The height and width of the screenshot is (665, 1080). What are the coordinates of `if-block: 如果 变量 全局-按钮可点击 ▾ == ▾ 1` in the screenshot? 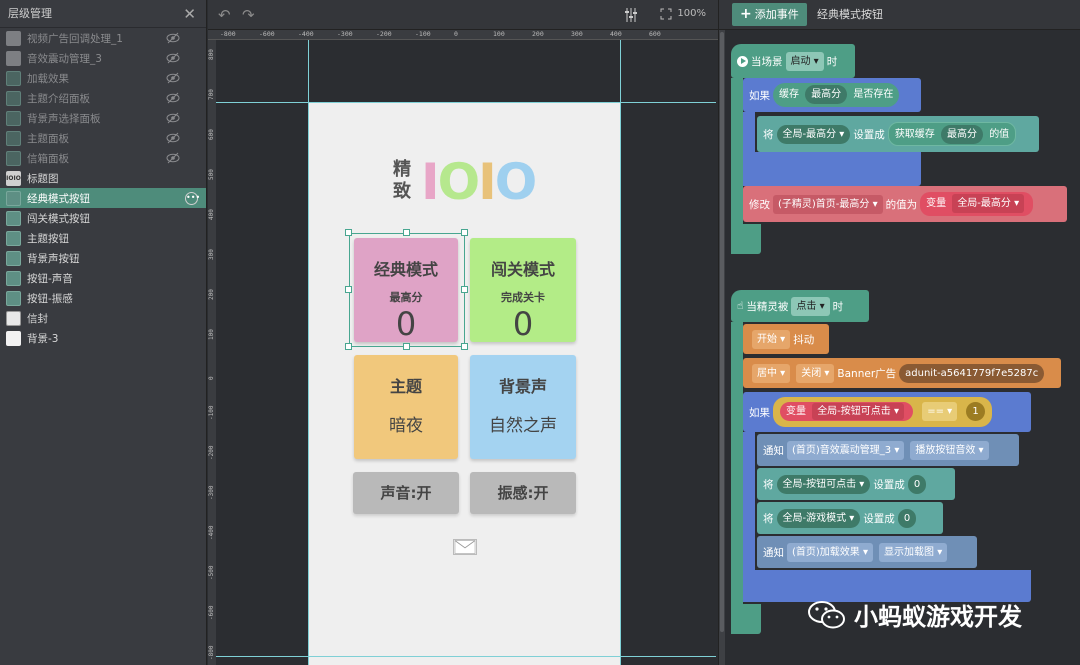 It's located at (887, 412).